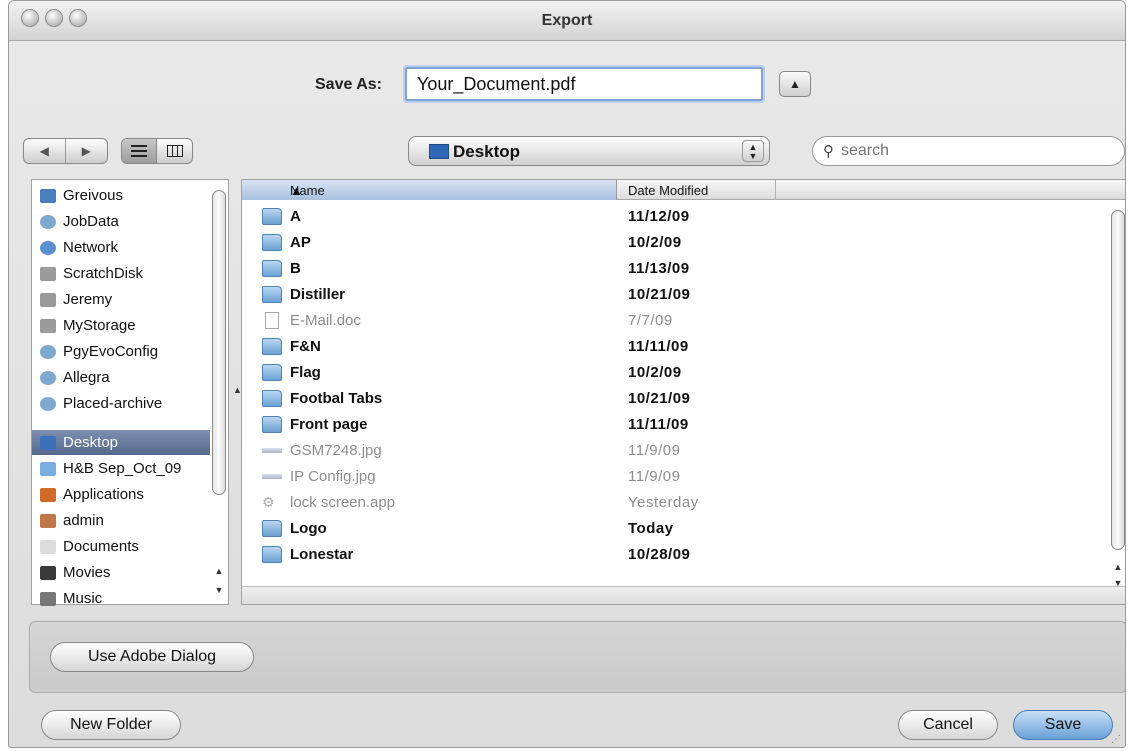 The image size is (1129, 751). What do you see at coordinates (658, 346) in the screenshot?
I see `file-date: 11/11/09` at bounding box center [658, 346].